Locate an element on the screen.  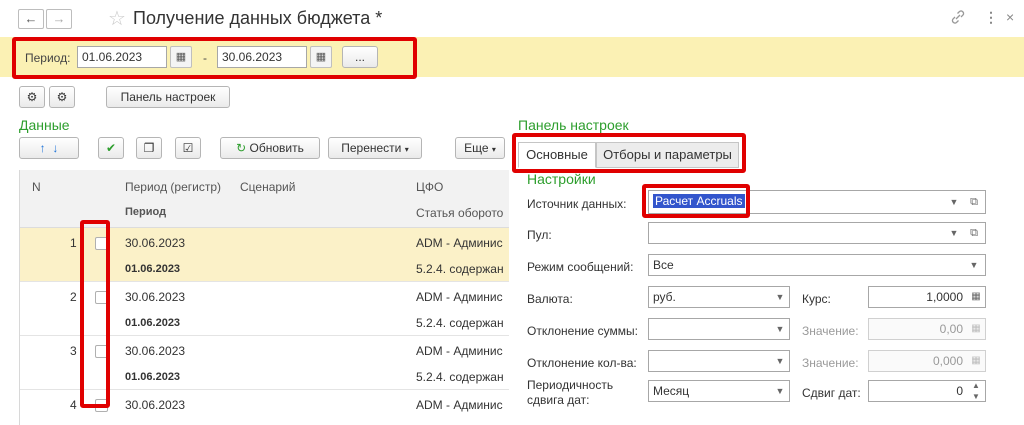
forward-arrow-icon: → is located at coordinates (59, 18).